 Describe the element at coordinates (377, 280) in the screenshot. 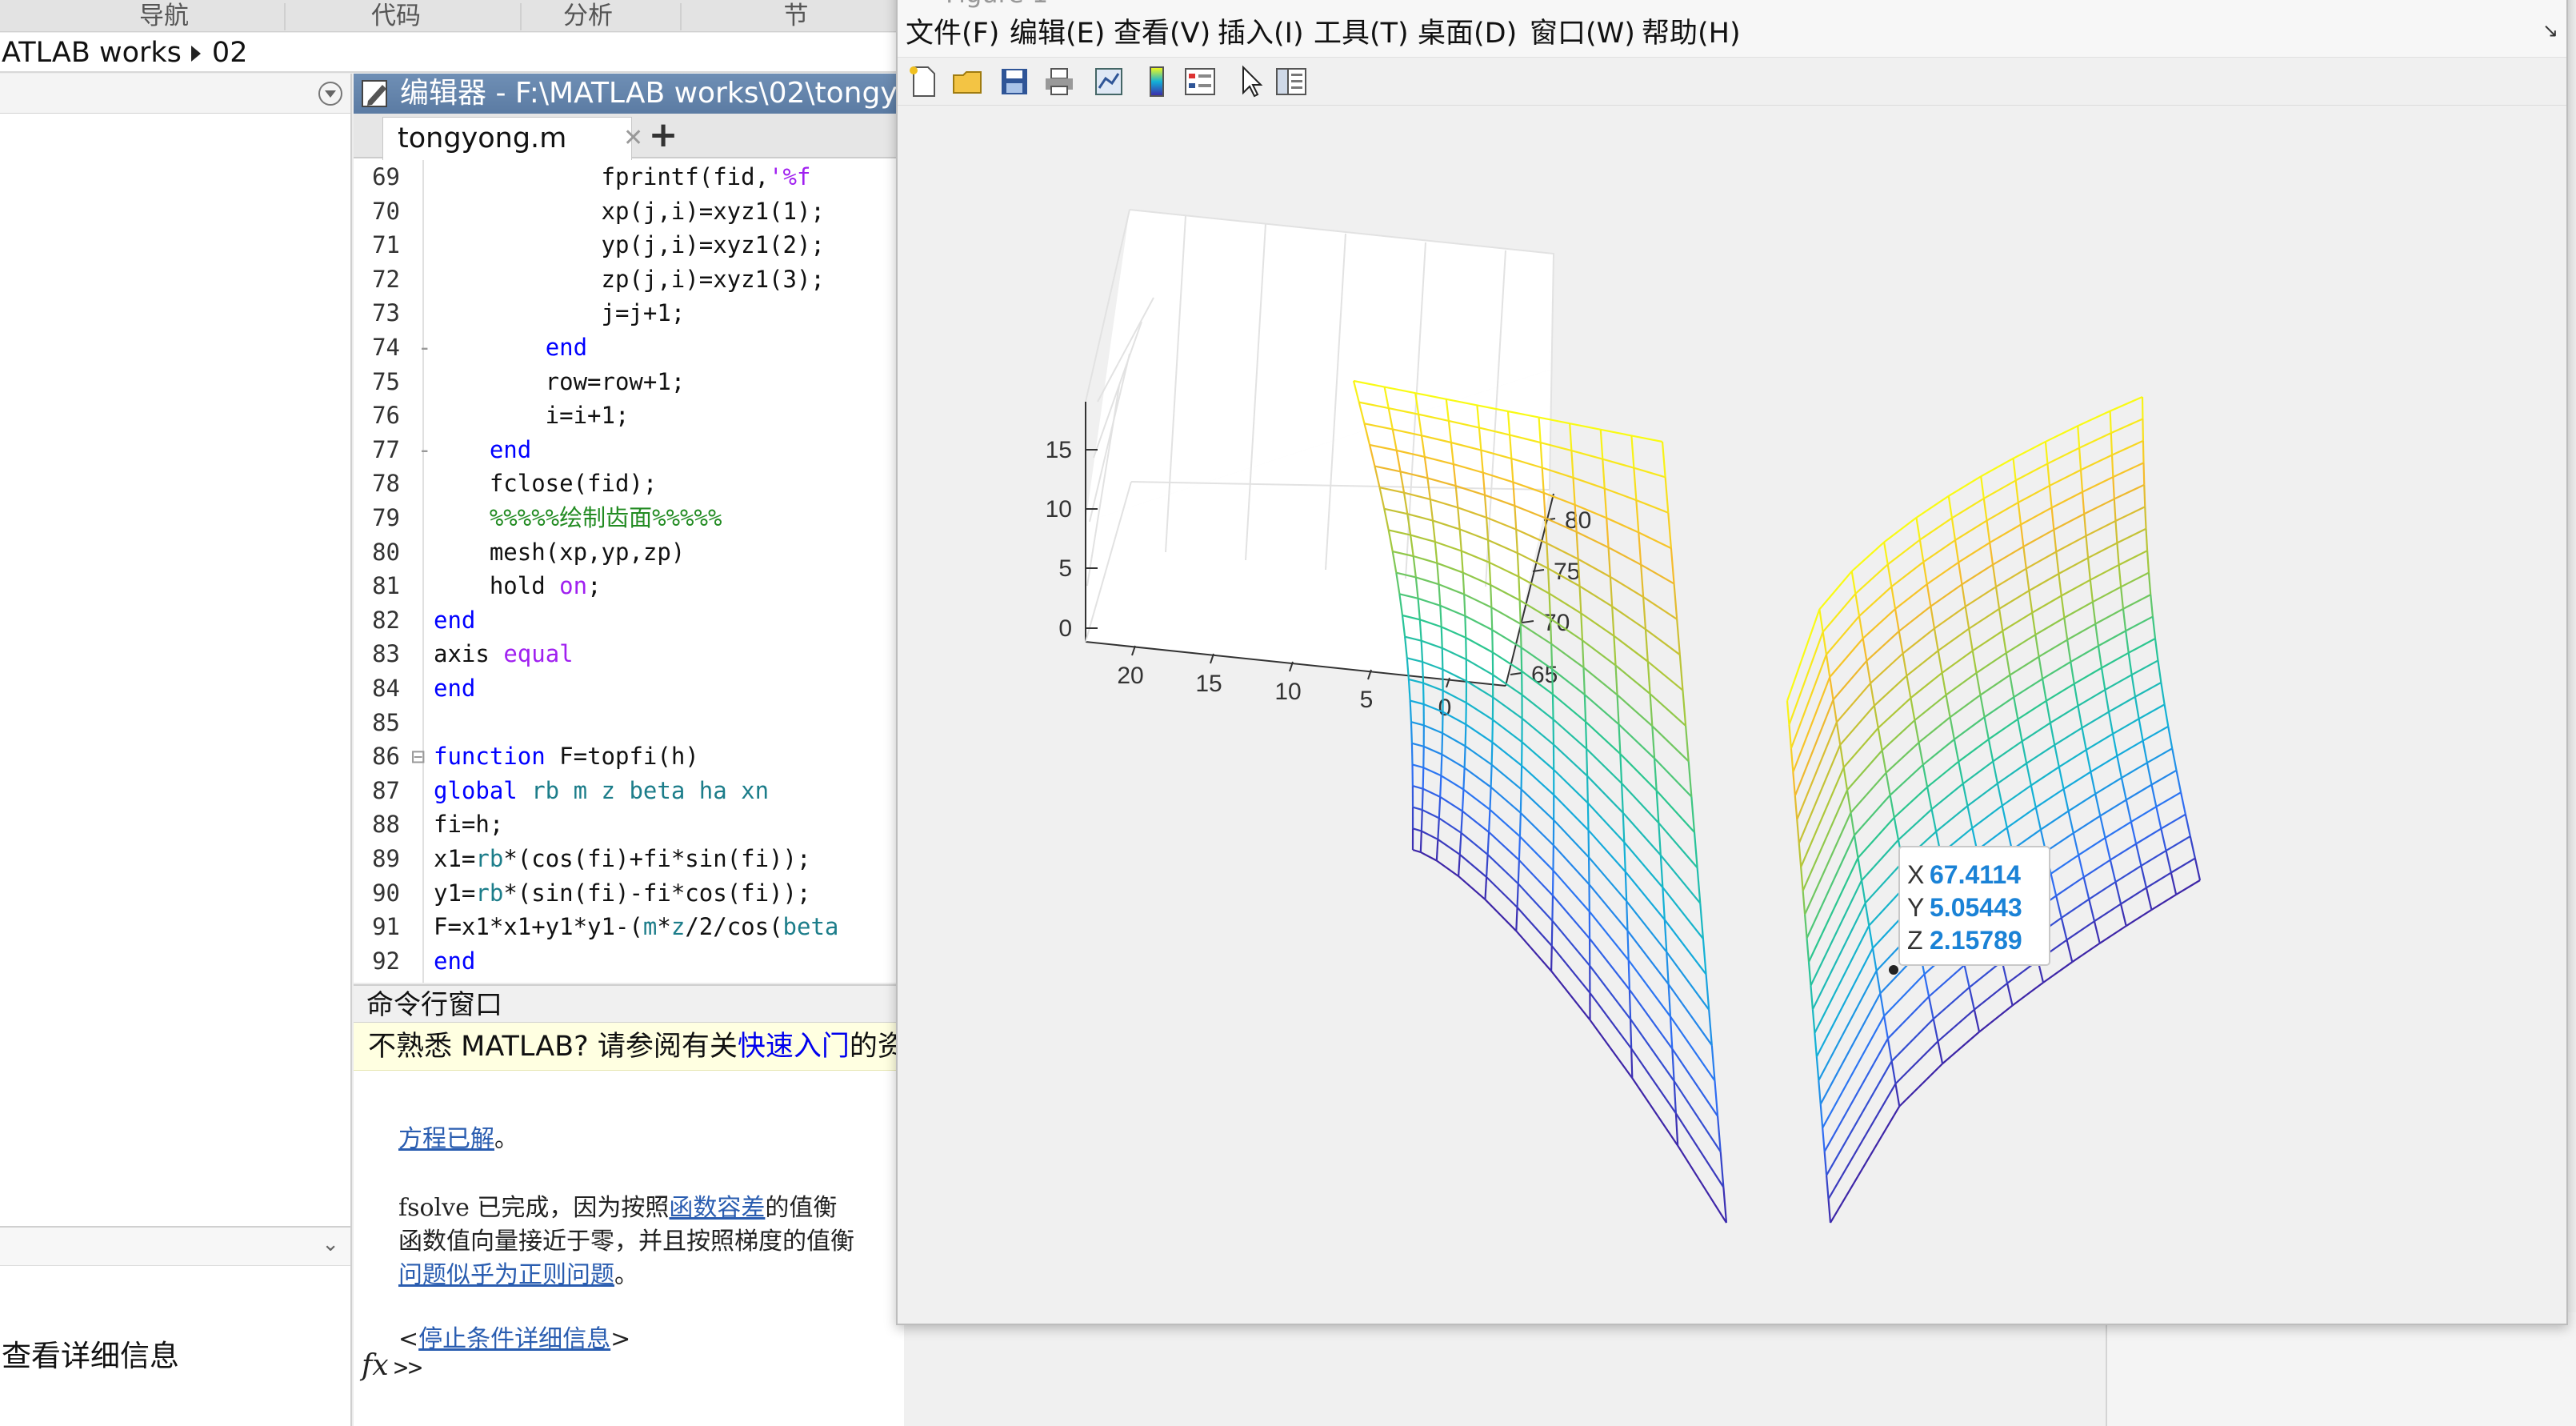

I see `line-number: 72` at that location.